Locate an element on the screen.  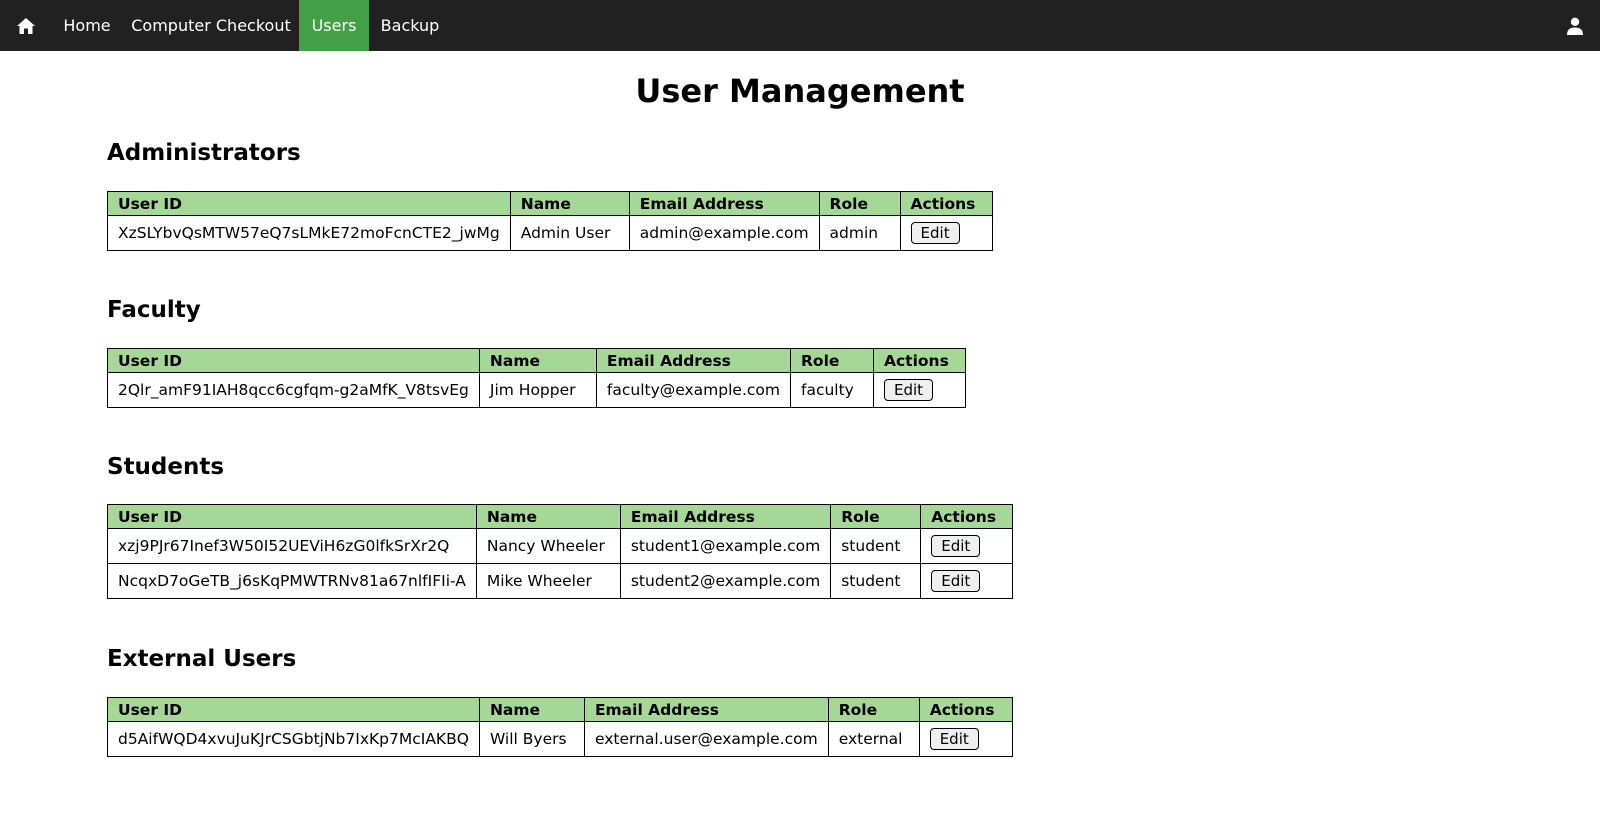
user-icon is located at coordinates (1574, 26).